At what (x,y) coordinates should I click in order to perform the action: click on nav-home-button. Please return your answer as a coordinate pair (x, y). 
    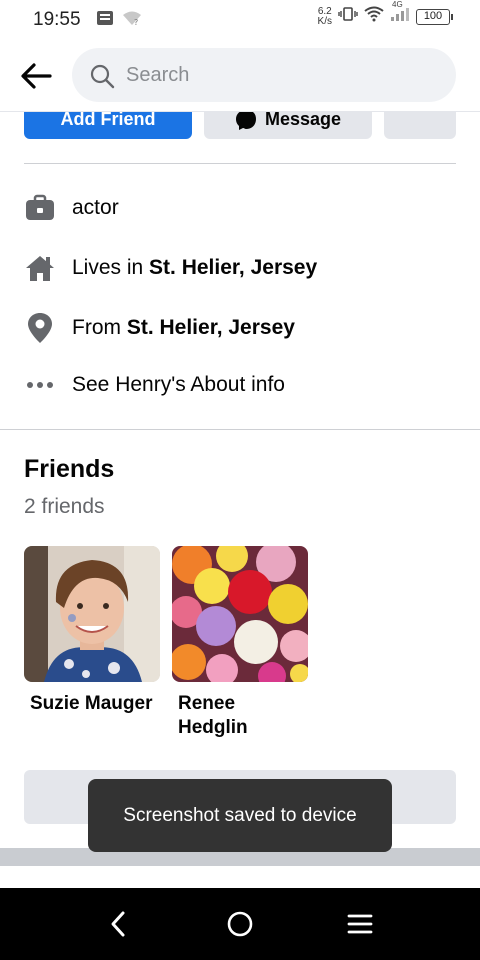
    Looking at the image, I should click on (240, 924).